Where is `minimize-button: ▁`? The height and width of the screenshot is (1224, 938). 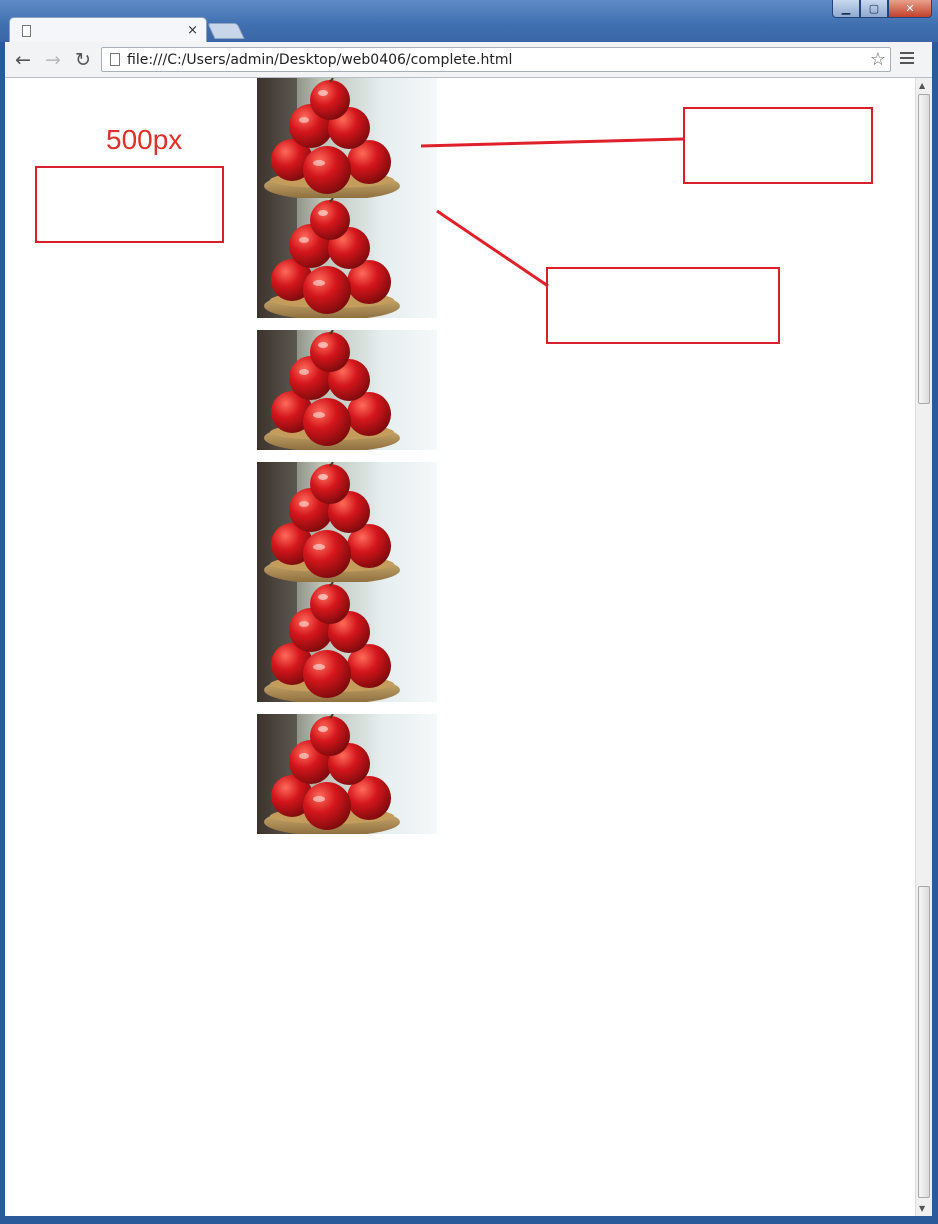 minimize-button: ▁ is located at coordinates (846, 9).